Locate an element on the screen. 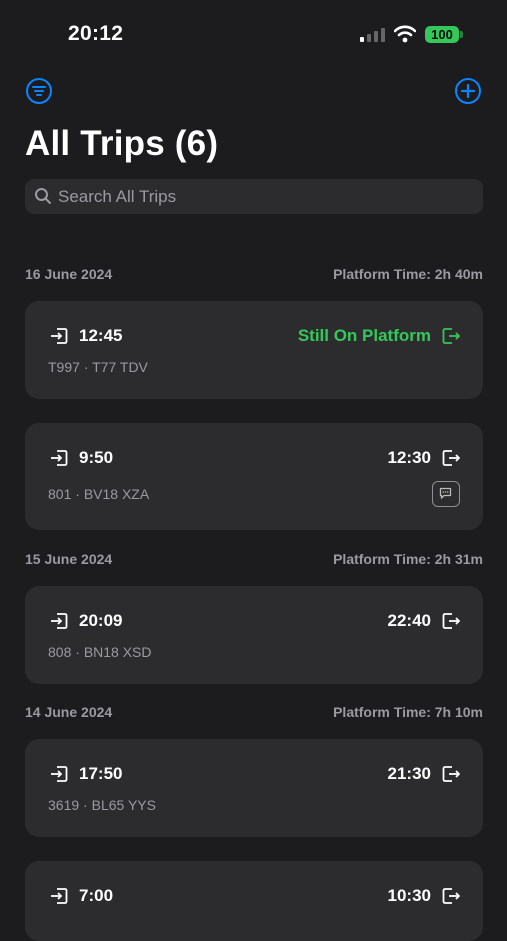 The height and width of the screenshot is (941, 507). section-date: 14 June 2024 is located at coordinates (69, 712).